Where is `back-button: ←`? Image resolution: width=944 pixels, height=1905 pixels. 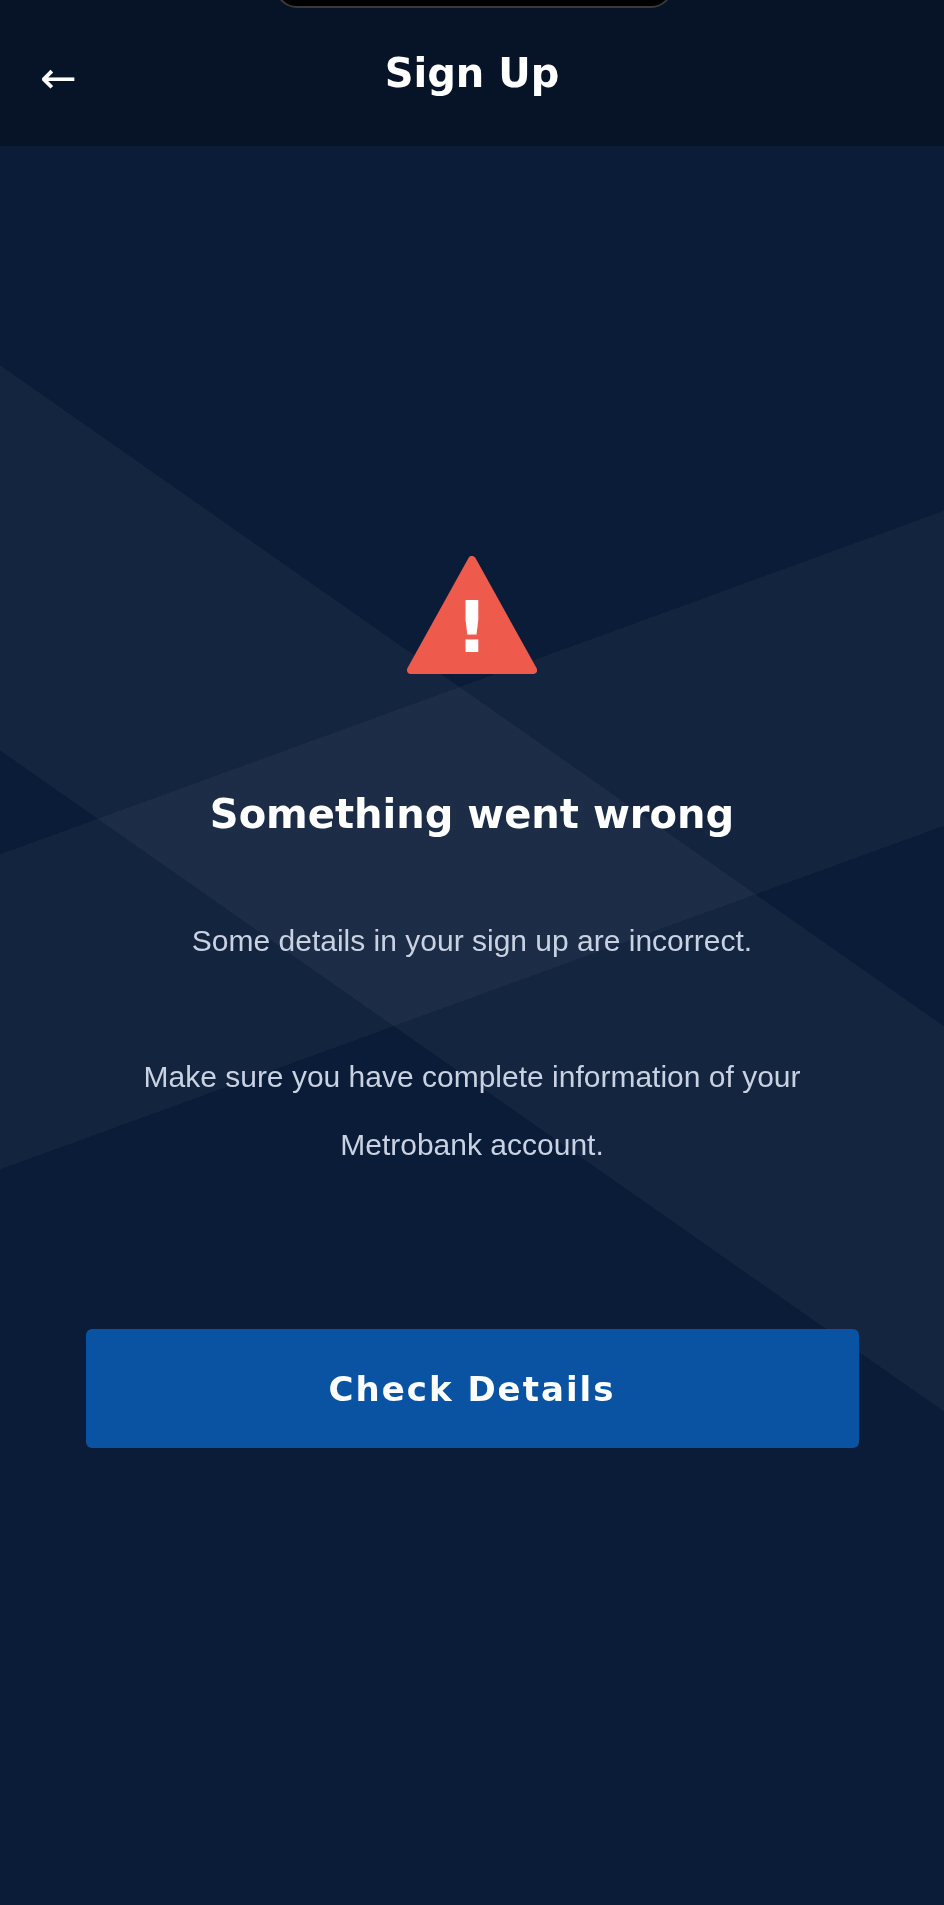
back-button: ← is located at coordinates (58, 78).